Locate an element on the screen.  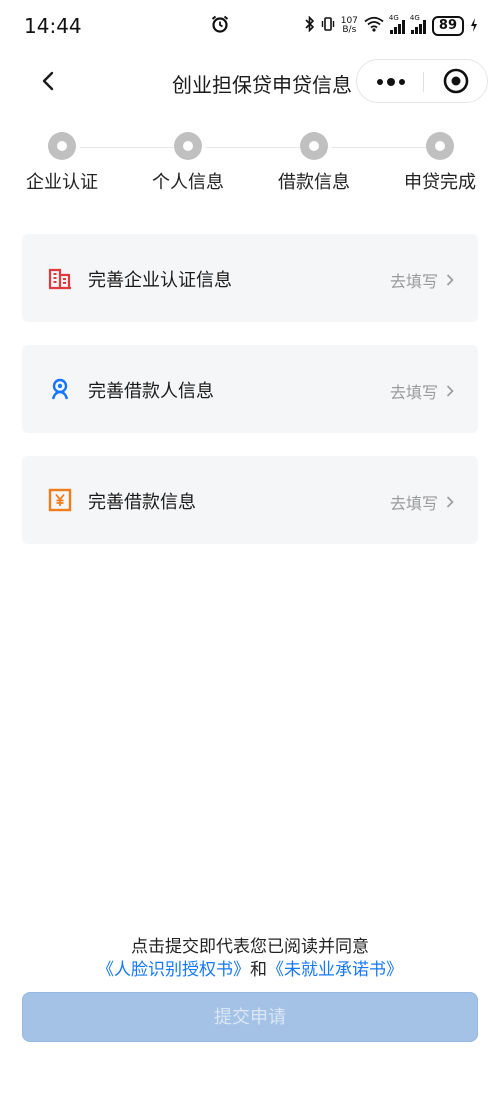
page-title: 创业担保贷申贷信息 is located at coordinates (262, 85).